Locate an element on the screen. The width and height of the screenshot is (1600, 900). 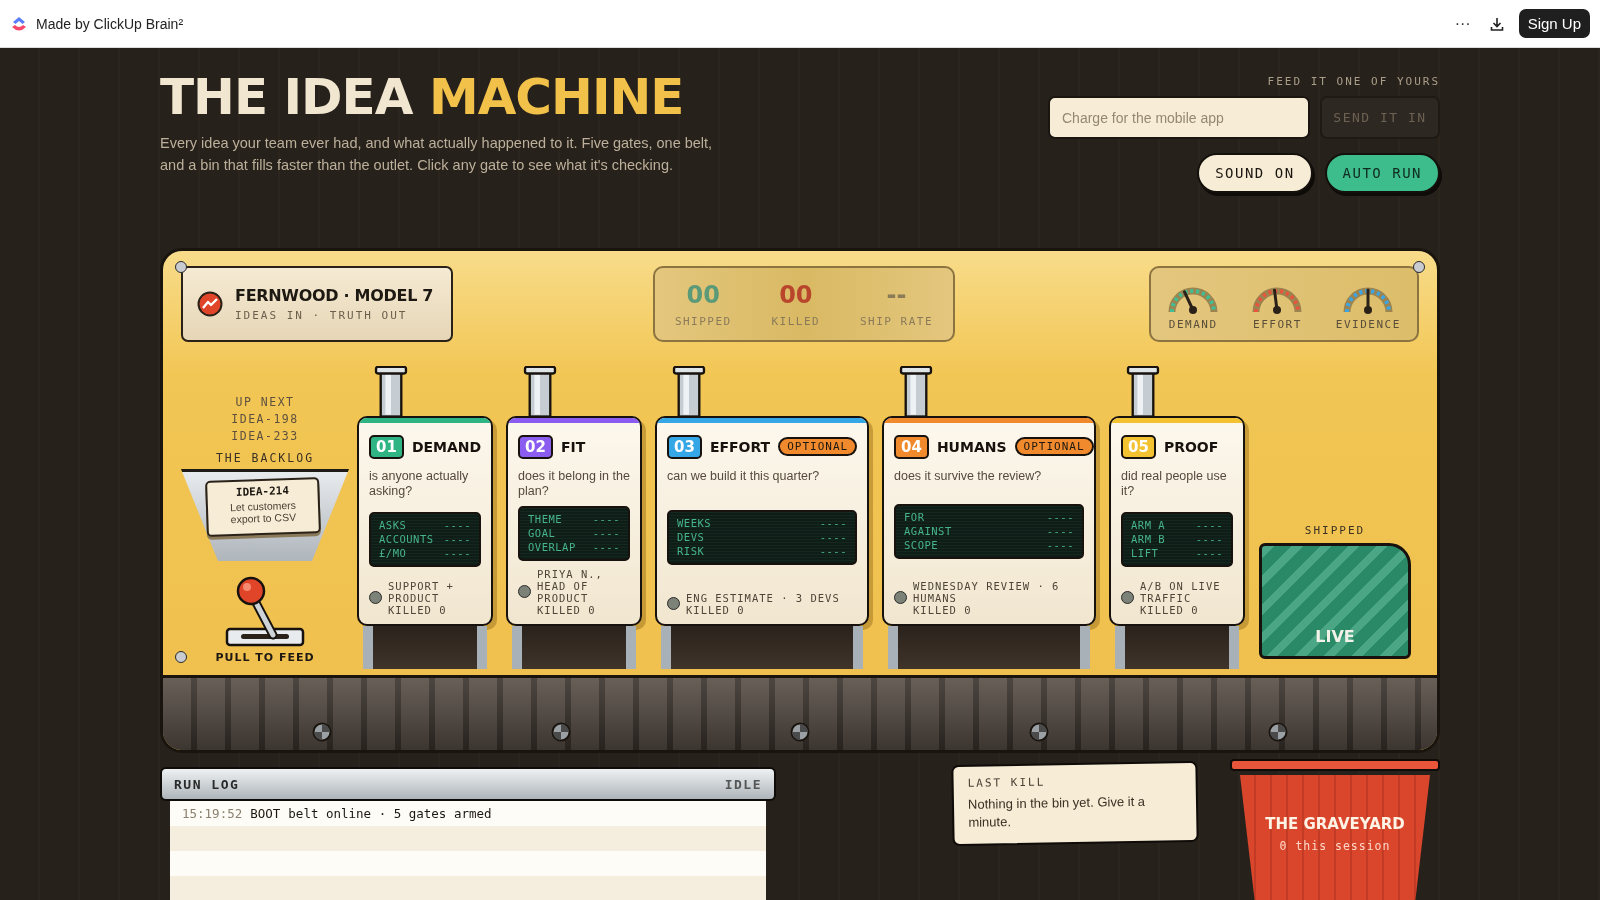
gate-card: 05 PROOF did real people use it? ARM A ---- ARM B ---- LIFT ---- A/B ON LIVE TRAFFIC KILLED 0 is located at coordinates (1177, 520).